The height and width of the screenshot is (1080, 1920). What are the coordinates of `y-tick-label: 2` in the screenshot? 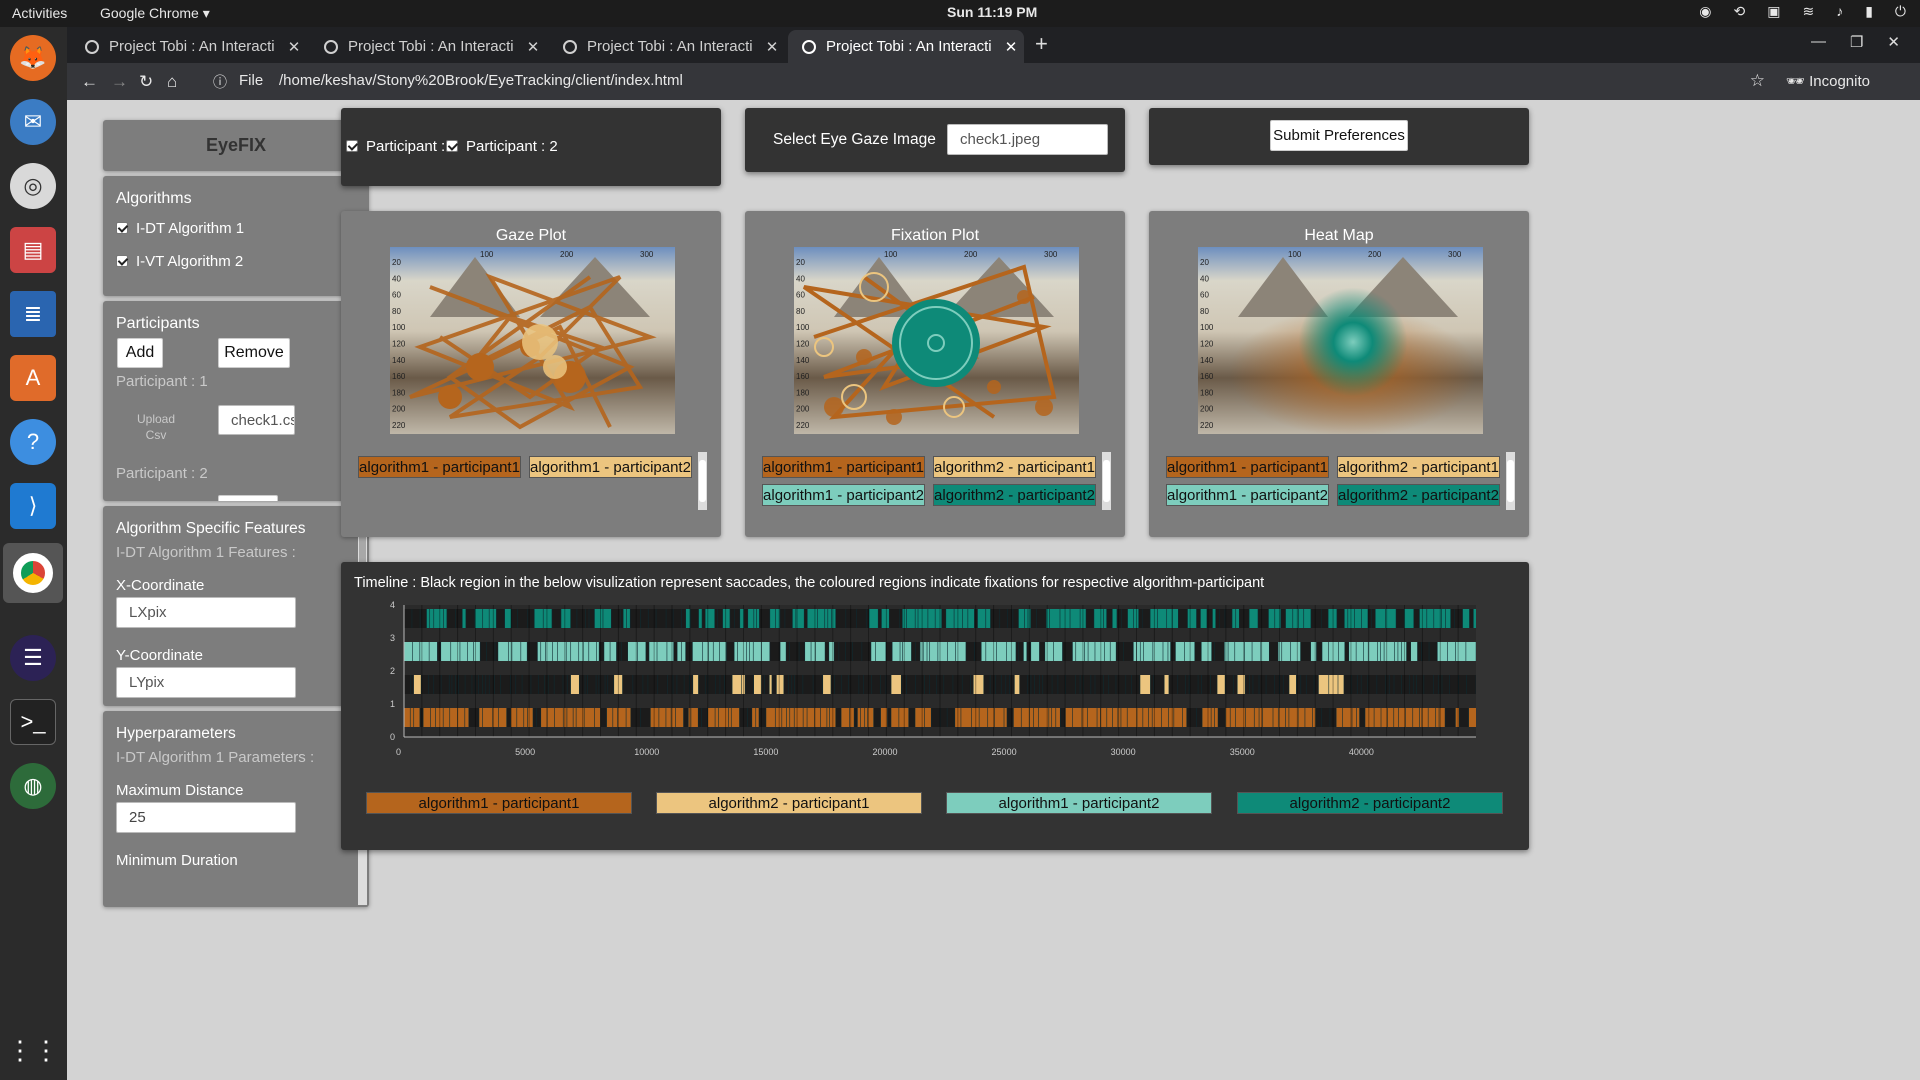 It's located at (392, 671).